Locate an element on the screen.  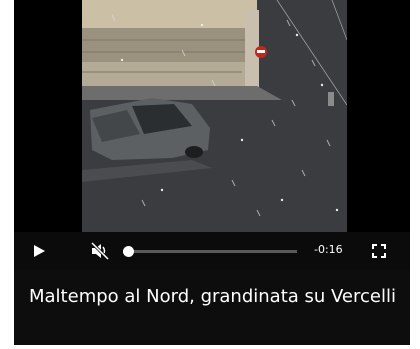
volume-muted-icon is located at coordinates (100, 251).